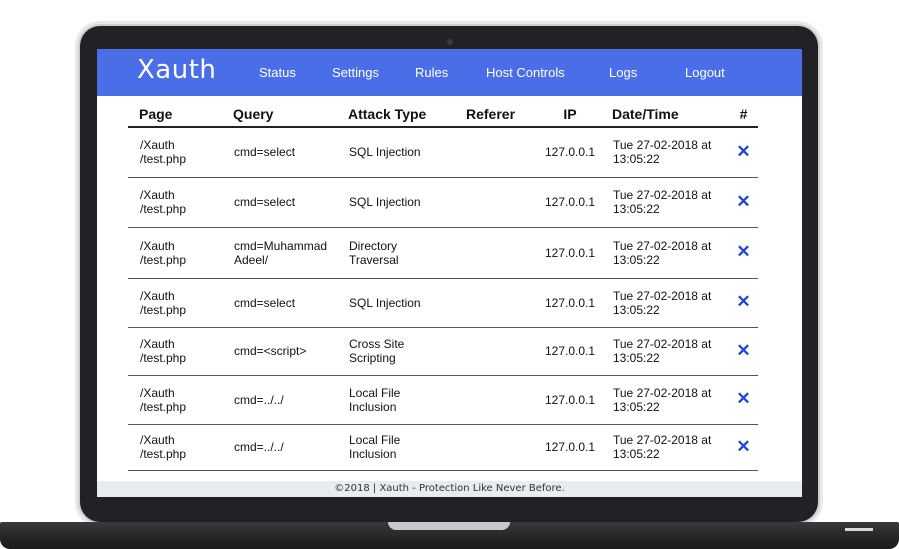 The image size is (899, 549). What do you see at coordinates (279, 114) in the screenshot?
I see `header-query: Query` at bounding box center [279, 114].